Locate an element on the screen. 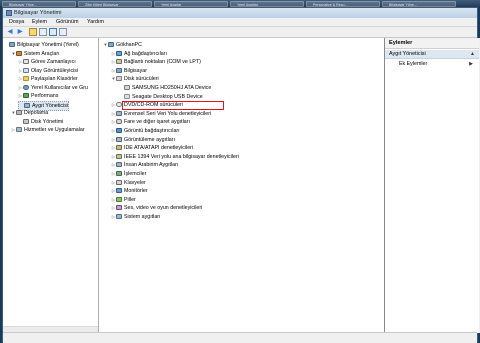 The image size is (480, 343). device-item-label: Fare ve diğer işaret aygıtları is located at coordinates (157, 122).